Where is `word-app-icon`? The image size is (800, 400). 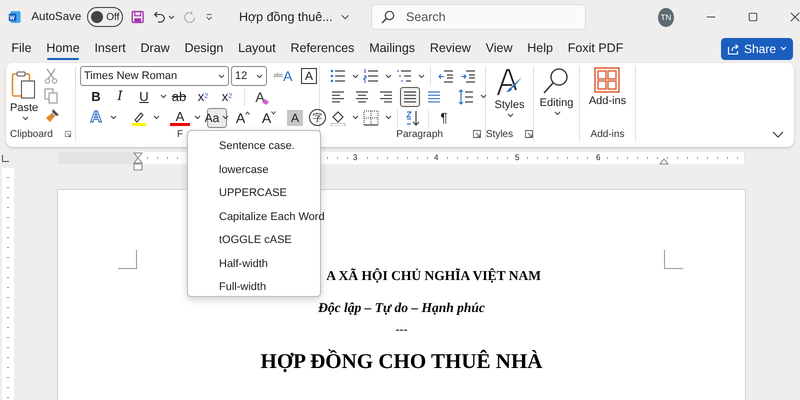 word-app-icon is located at coordinates (15, 17).